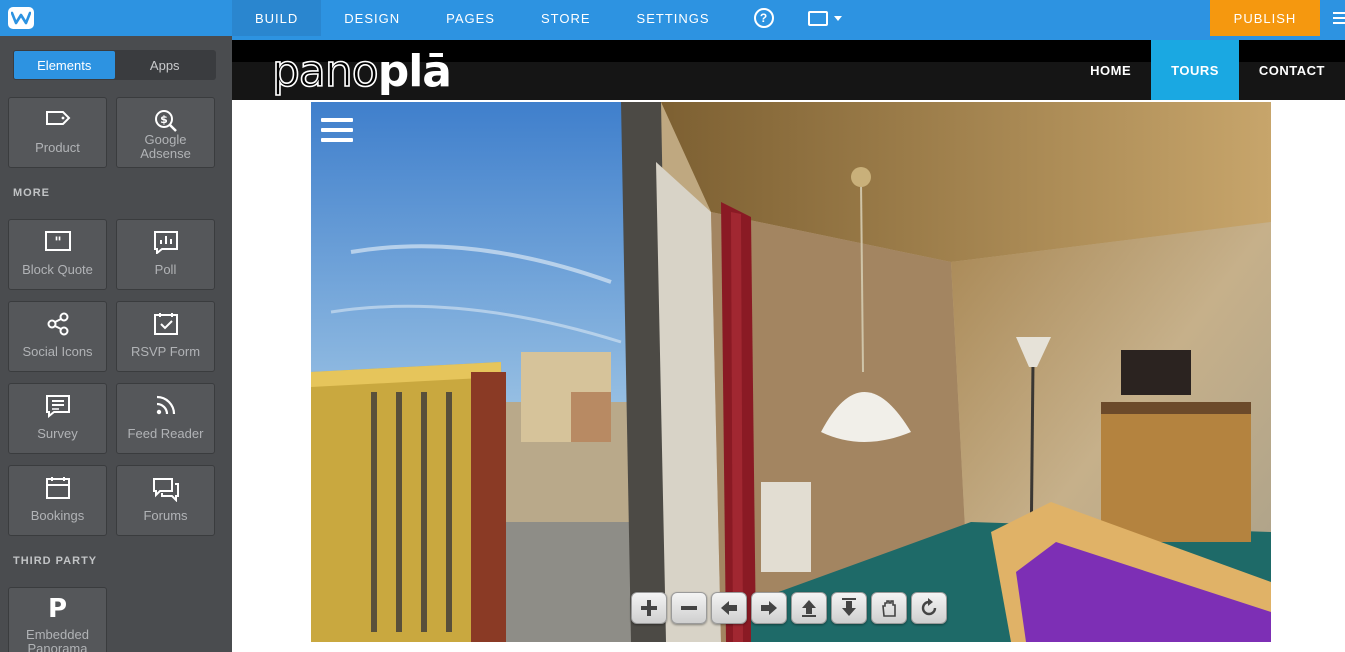 The height and width of the screenshot is (652, 1345). Describe the element at coordinates (1265, 18) in the screenshot. I see `publish-button: PUBLISH` at that location.